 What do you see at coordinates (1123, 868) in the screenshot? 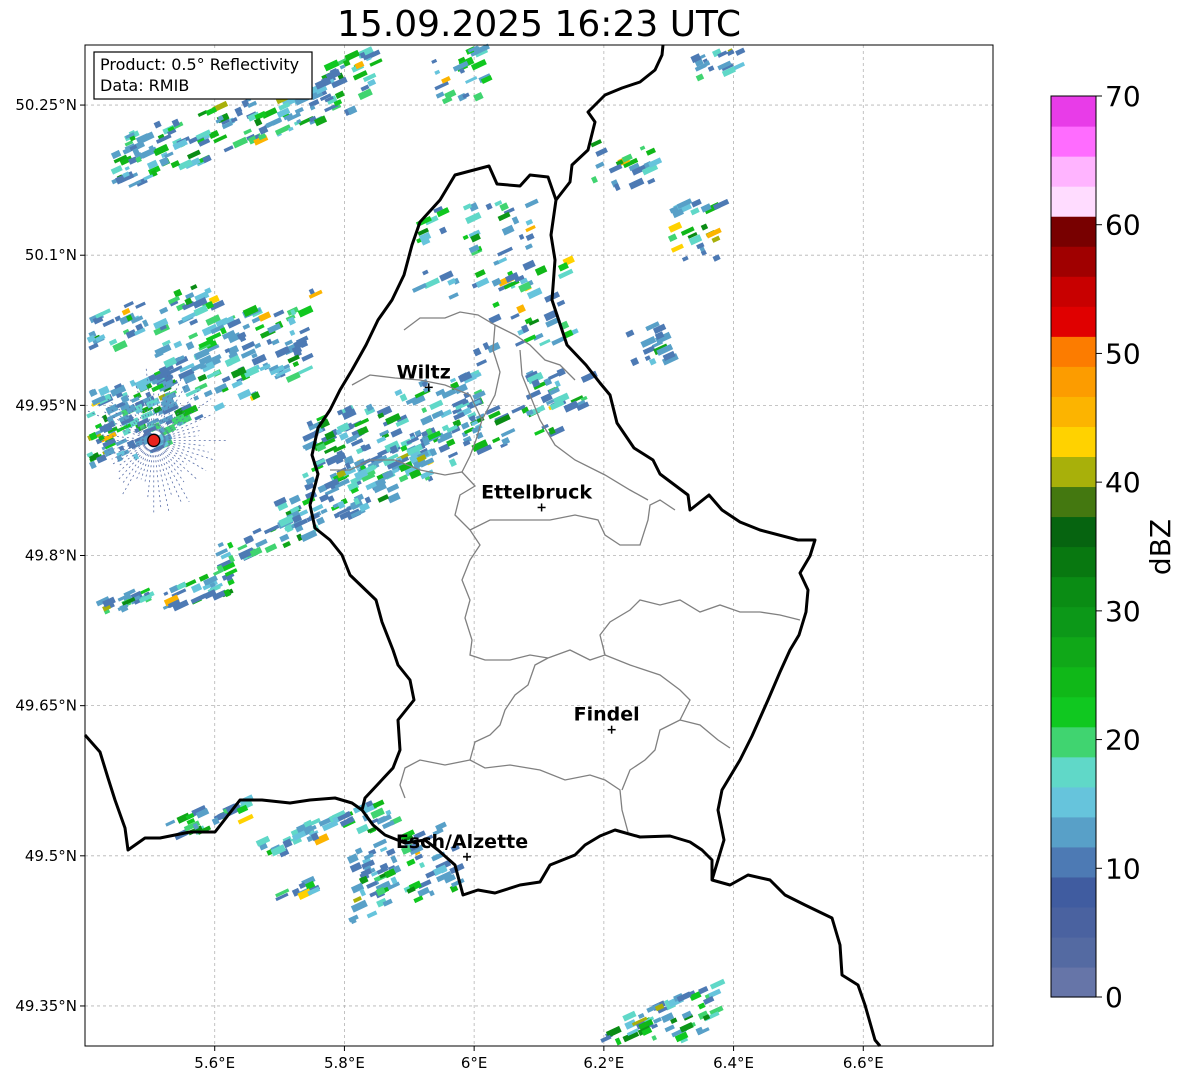
I see `colorbar-tick-label: 10` at bounding box center [1123, 868].